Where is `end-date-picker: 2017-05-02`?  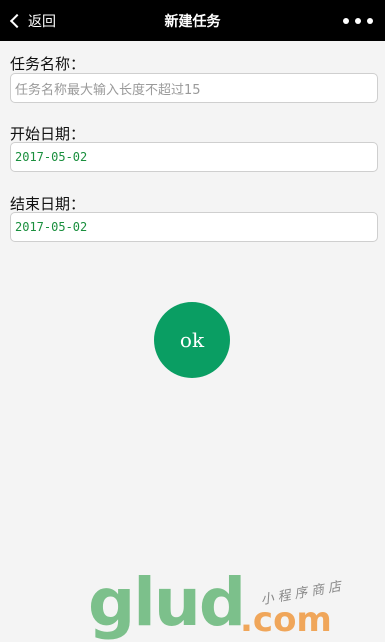
end-date-picker: 2017-05-02 is located at coordinates (194, 227).